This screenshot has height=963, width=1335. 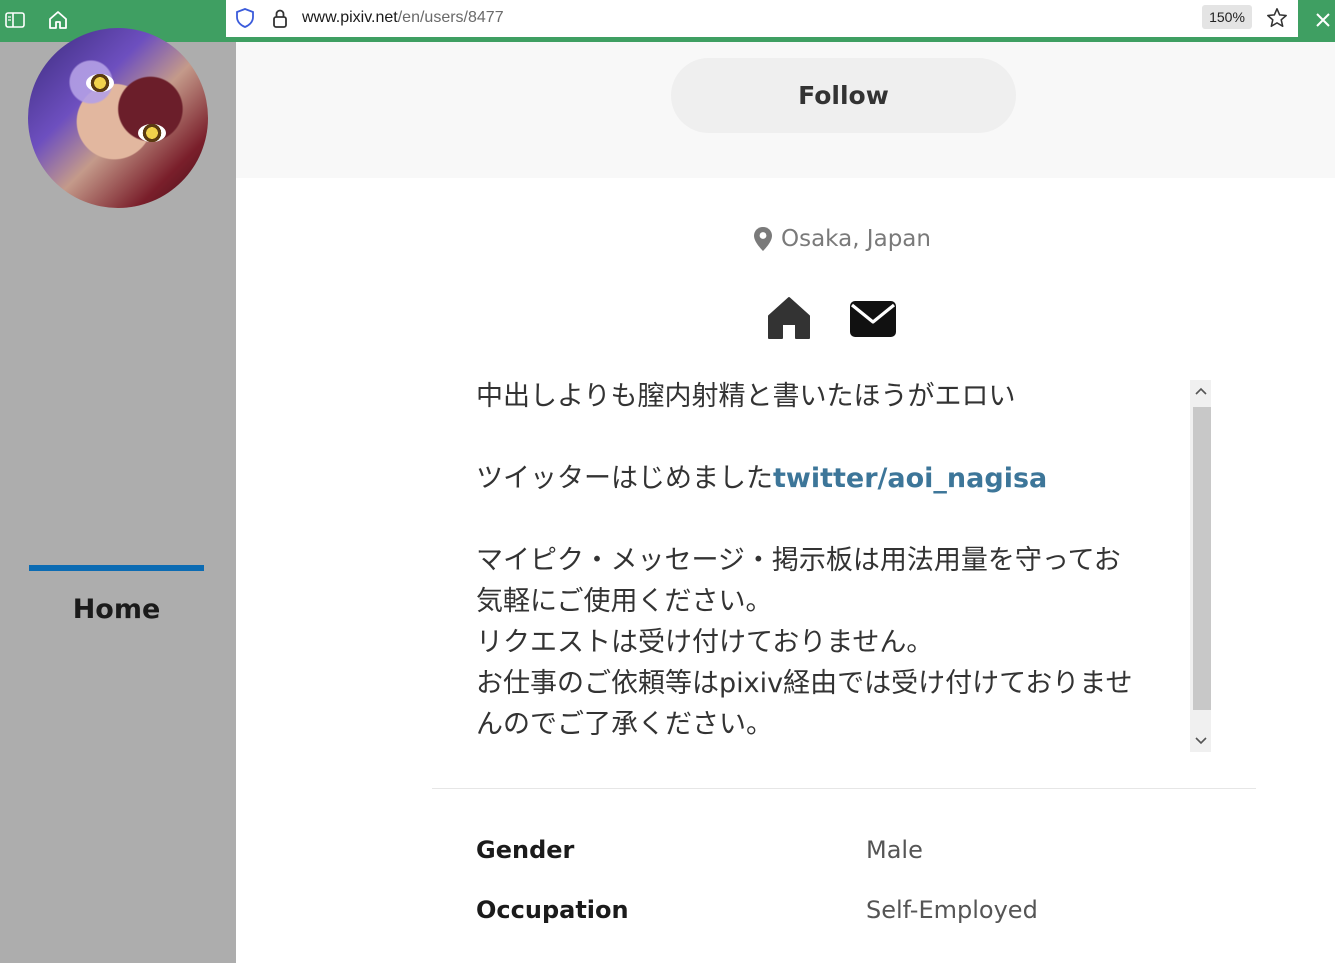 What do you see at coordinates (804, 683) in the screenshot?
I see `bio-line: お仕事のご依頼等はpixiv経由では受け付けておりませ` at bounding box center [804, 683].